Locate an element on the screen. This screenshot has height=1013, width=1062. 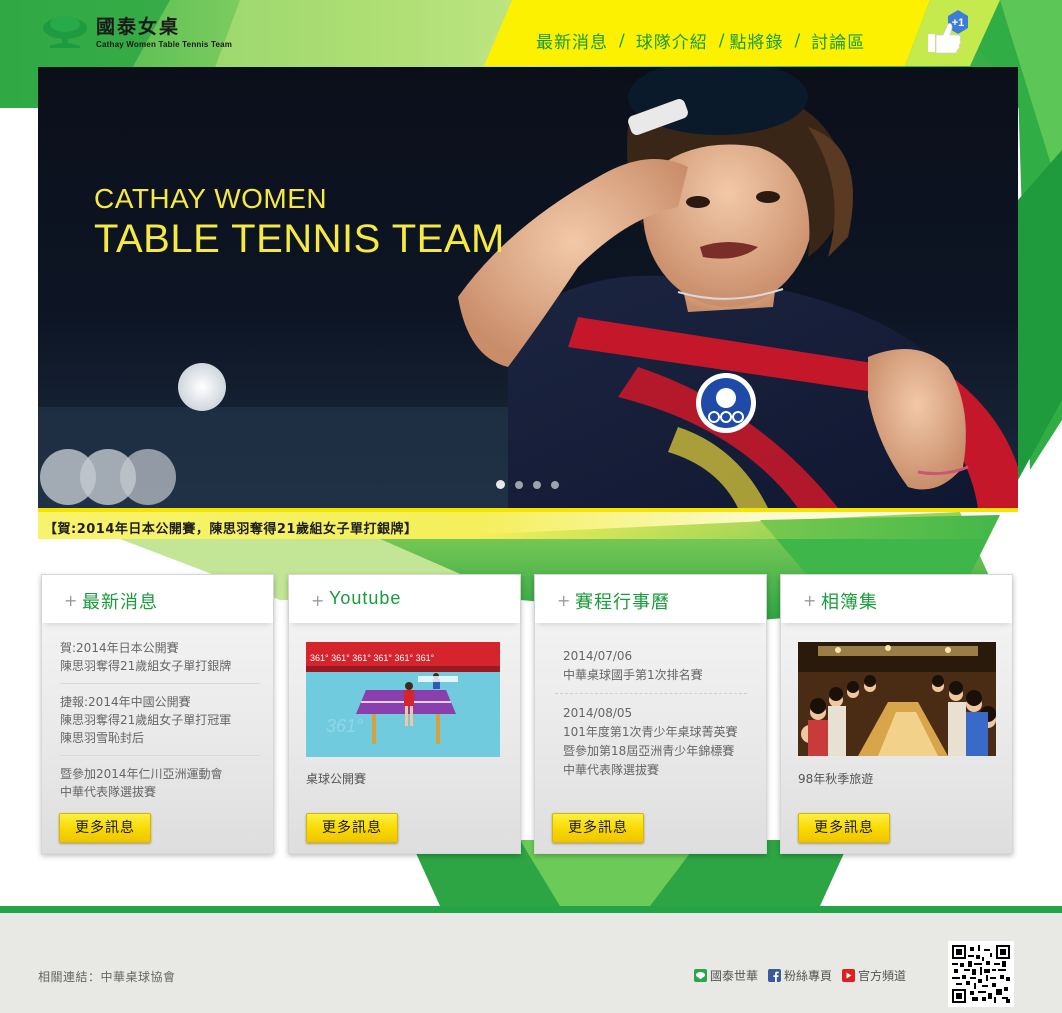
footer-social-links: 國泰世華 粉絲專頁 官方頻道 is located at coordinates (805, 975).